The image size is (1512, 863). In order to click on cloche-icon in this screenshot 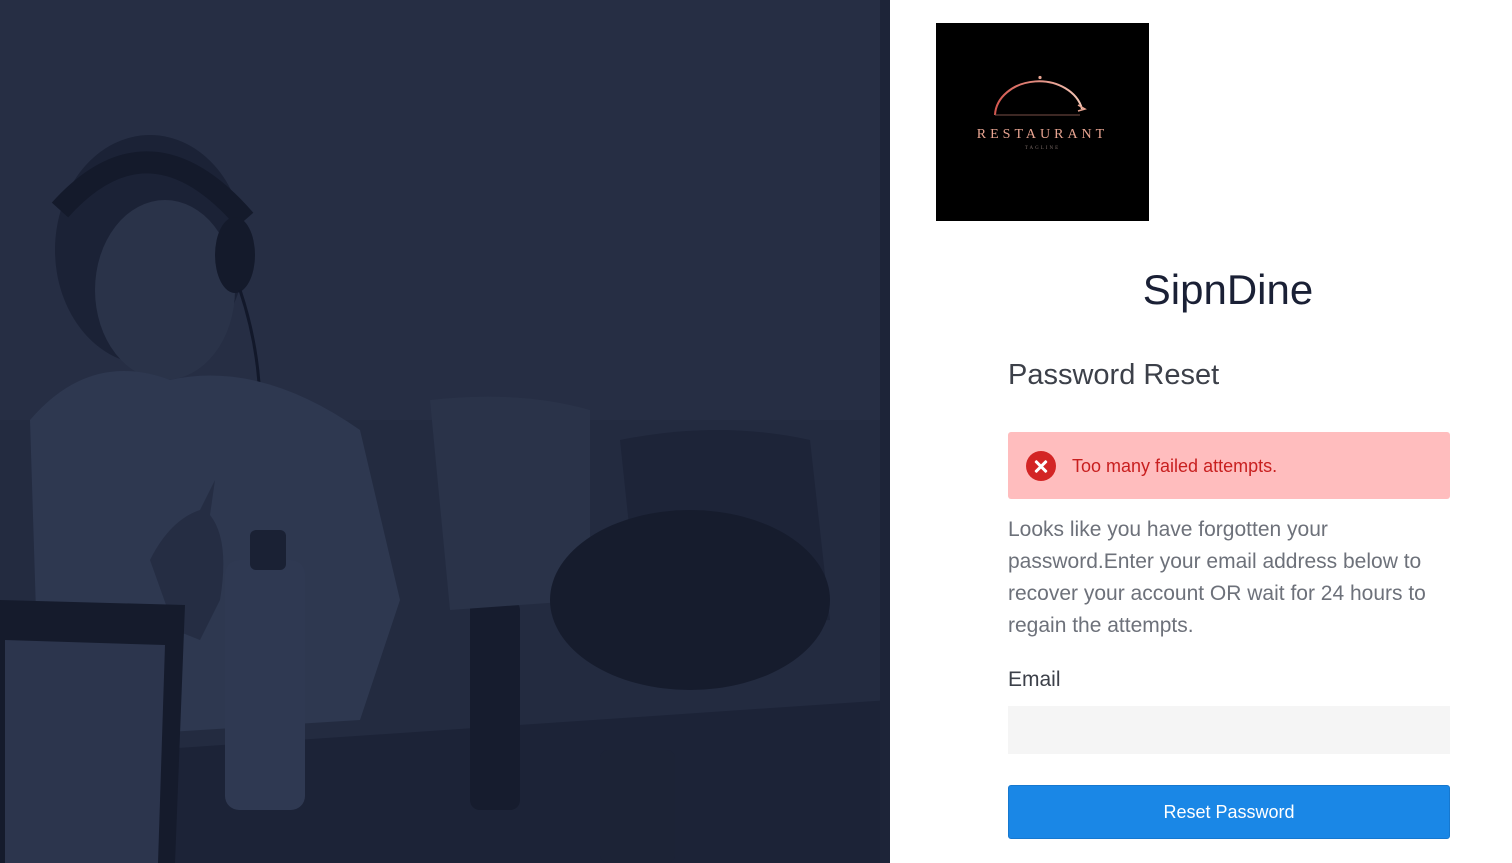, I will do `click(1040, 95)`.